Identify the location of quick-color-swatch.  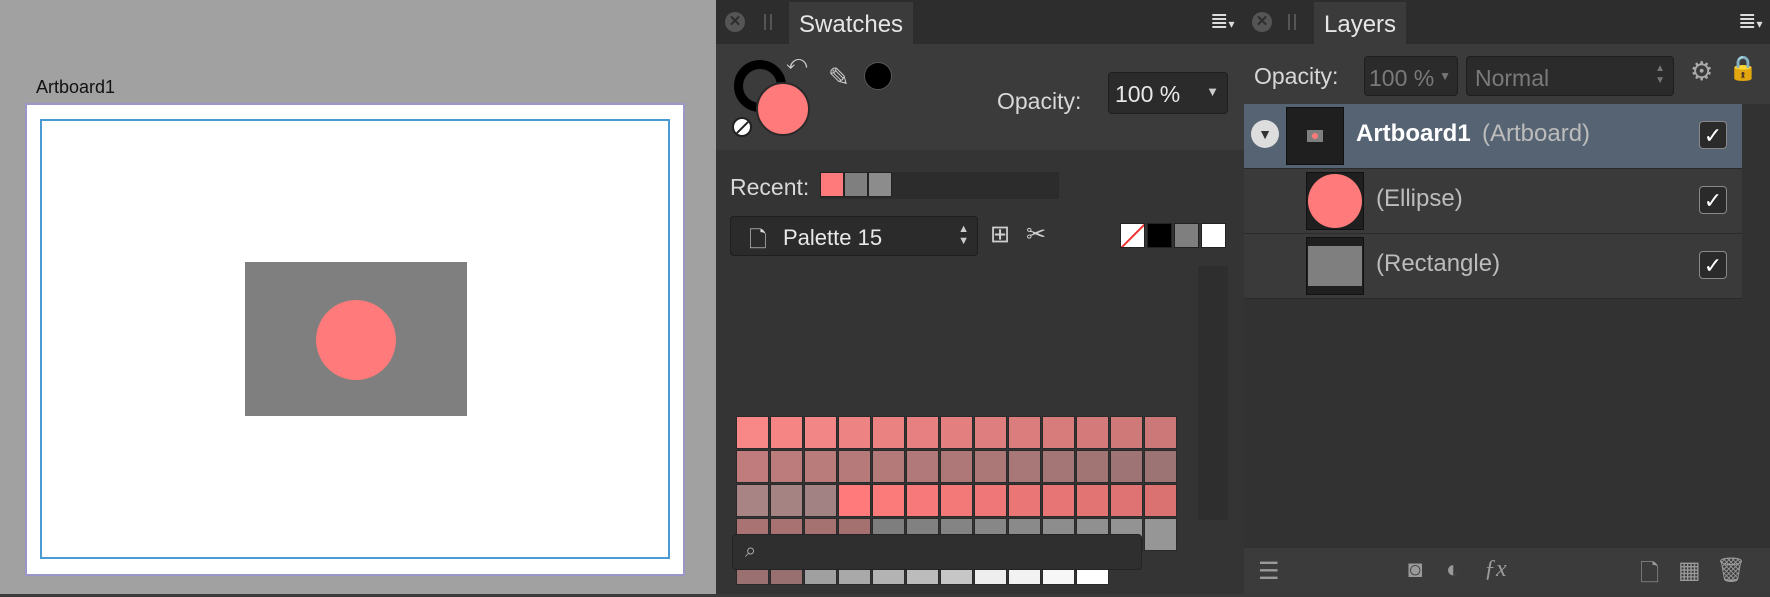
(1213, 235).